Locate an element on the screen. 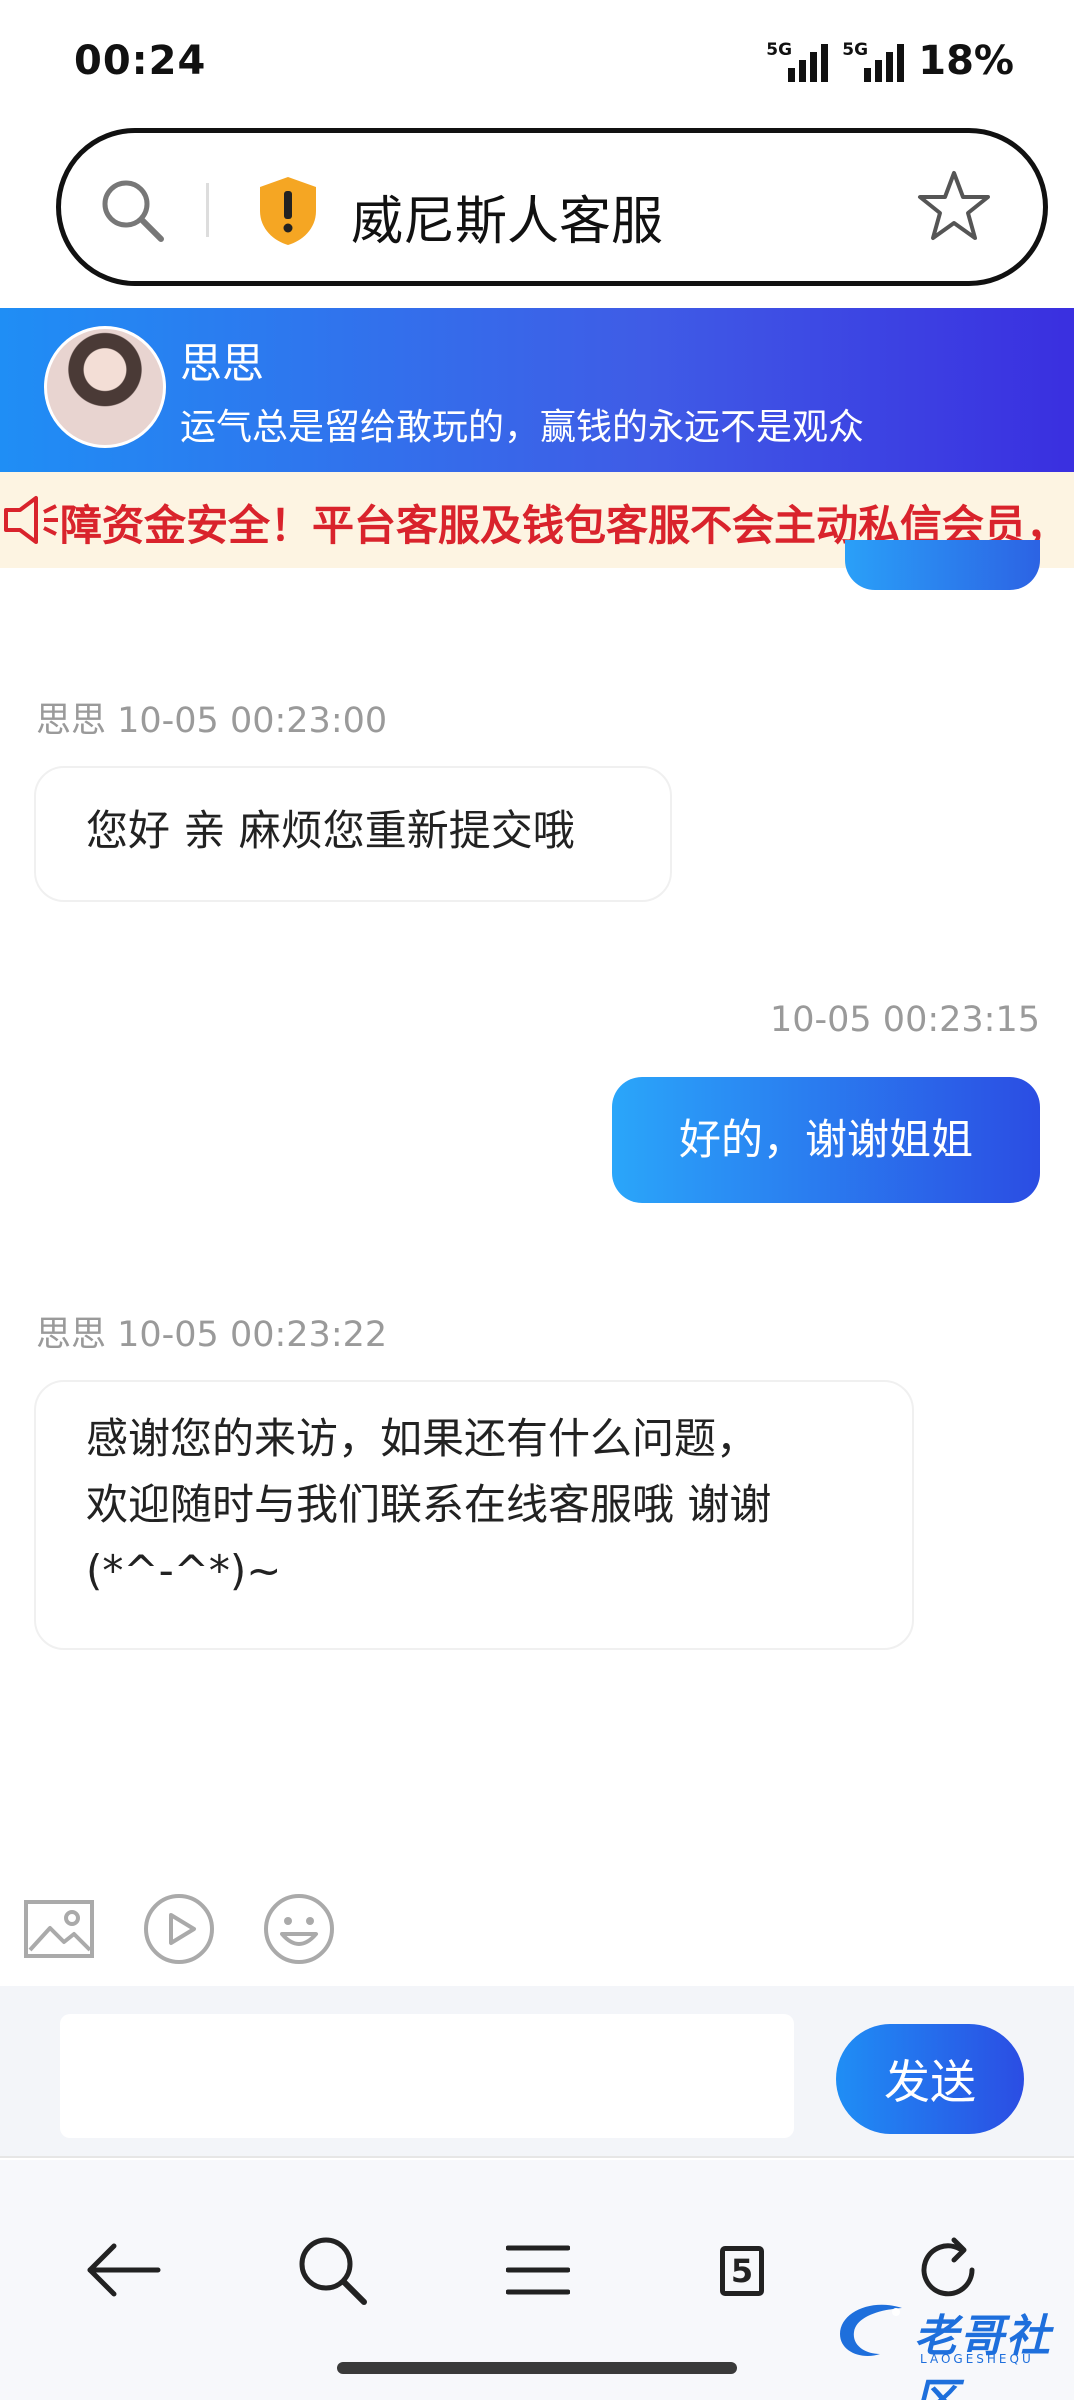 The height and width of the screenshot is (2400, 1074). shield-icon is located at coordinates (288, 211).